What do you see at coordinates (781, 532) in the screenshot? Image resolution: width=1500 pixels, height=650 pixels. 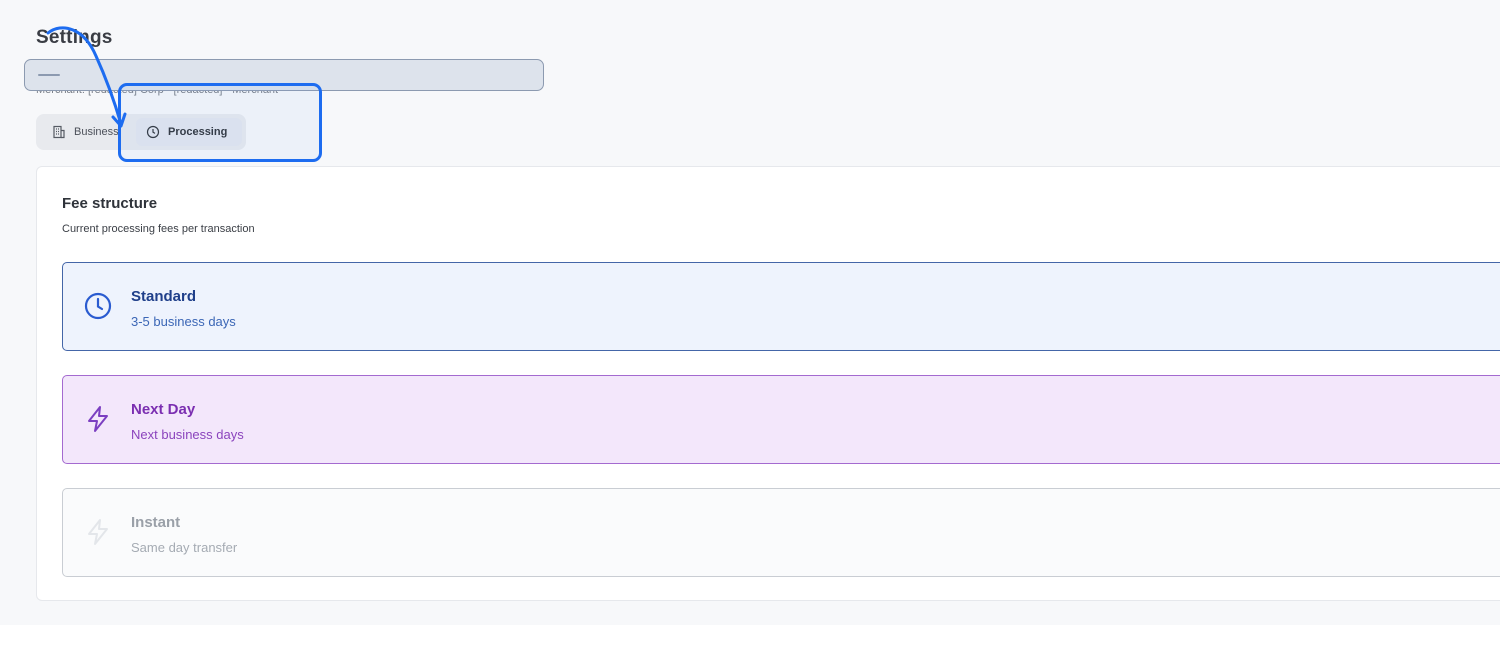 I see `option-instant: Instant Same day transfer` at bounding box center [781, 532].